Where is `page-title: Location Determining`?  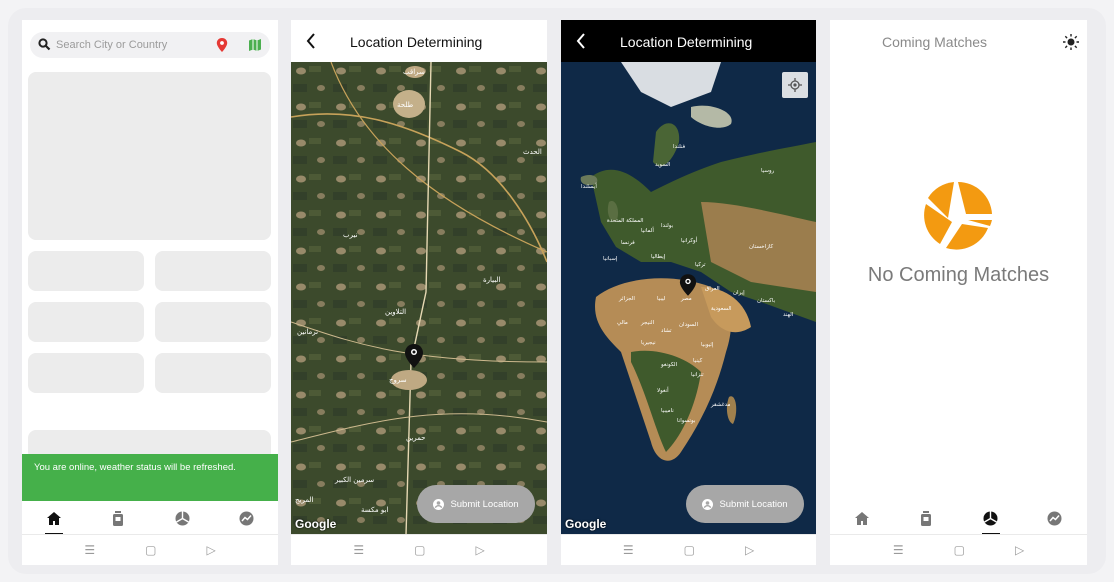 page-title: Location Determining is located at coordinates (416, 42).